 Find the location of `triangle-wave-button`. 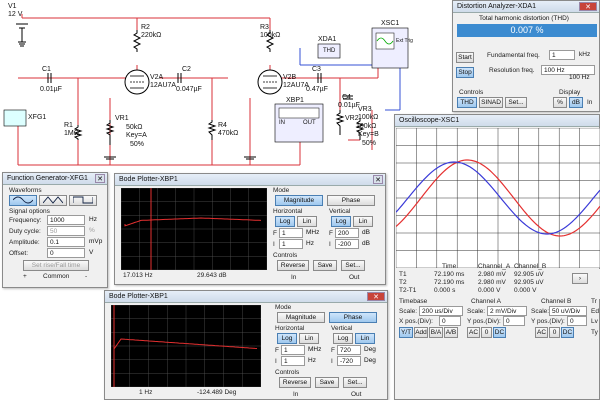

triangle-wave-button is located at coordinates (53, 200).